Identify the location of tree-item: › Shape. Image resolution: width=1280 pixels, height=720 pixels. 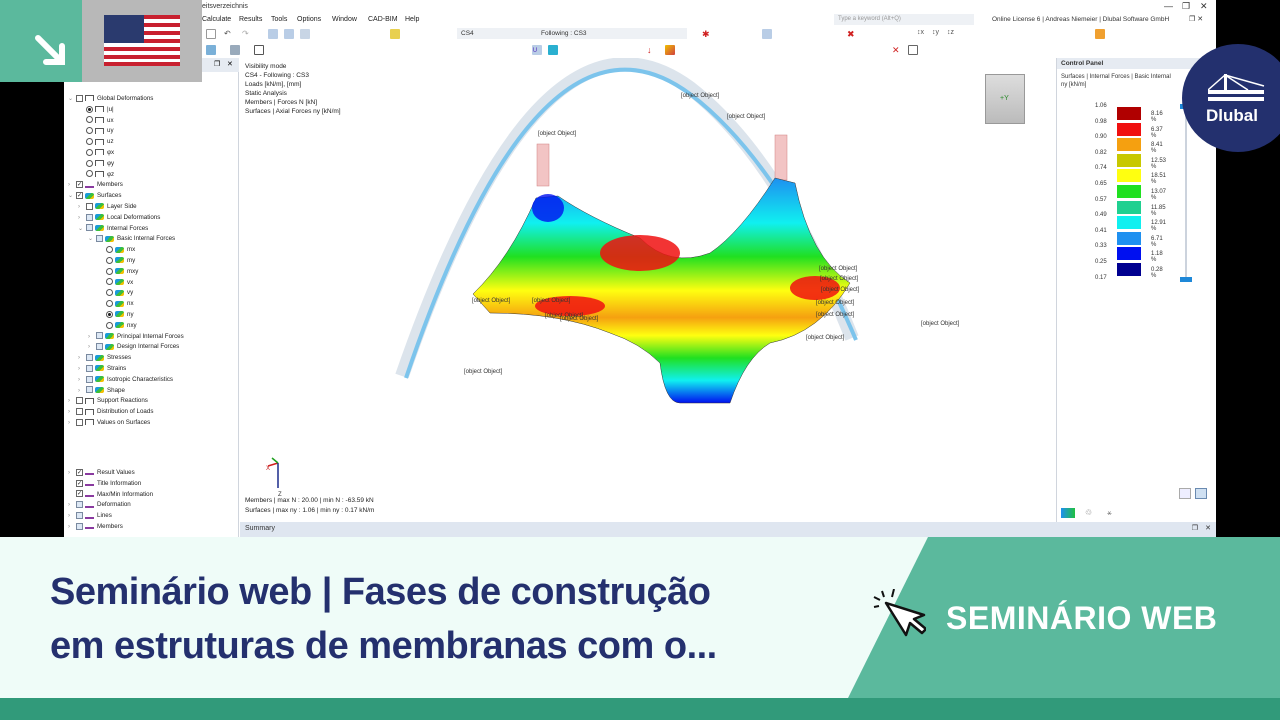
(101, 391).